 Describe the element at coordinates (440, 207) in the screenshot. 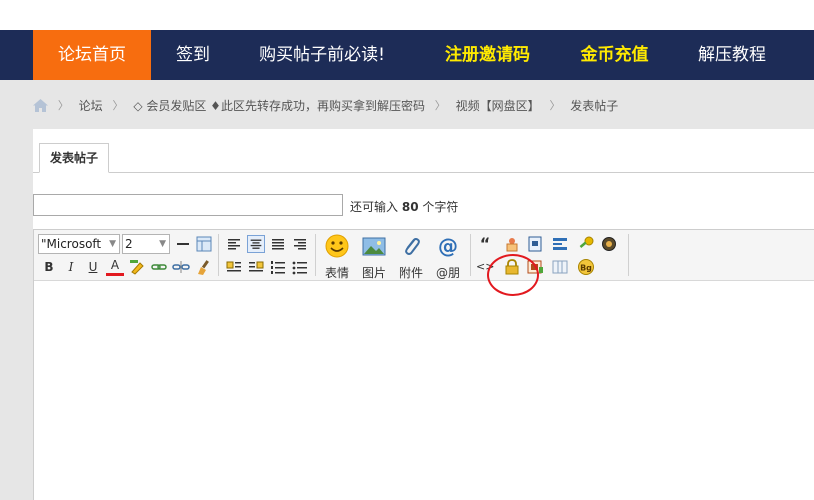

I see `char-counter-suffix: 个字符` at that location.